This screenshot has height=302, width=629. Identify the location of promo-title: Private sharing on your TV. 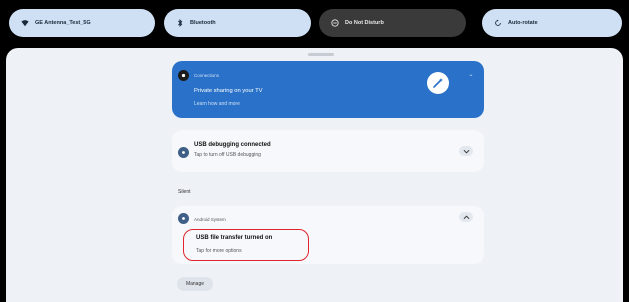
(228, 91).